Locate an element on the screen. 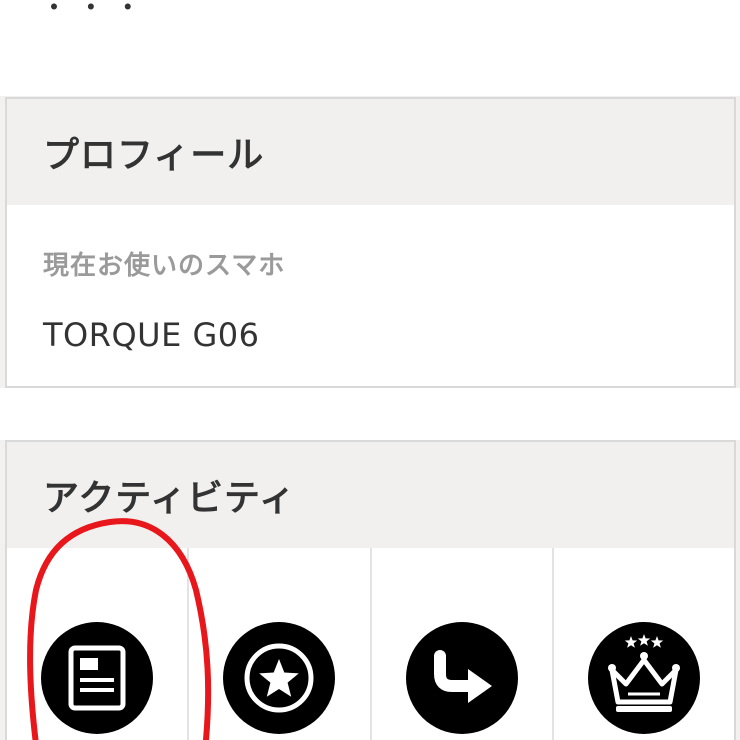 The width and height of the screenshot is (740, 740). phone-label: 現在お使いのスマホ is located at coordinates (164, 266).